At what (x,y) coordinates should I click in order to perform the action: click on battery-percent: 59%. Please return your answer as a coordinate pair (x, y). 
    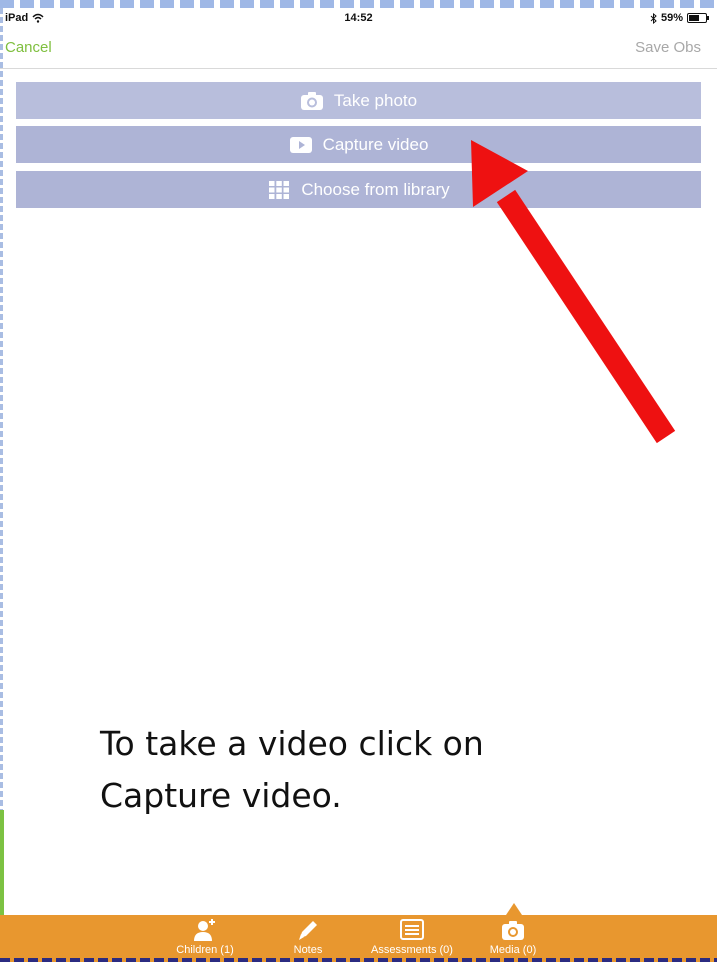
    Looking at the image, I should click on (671, 18).